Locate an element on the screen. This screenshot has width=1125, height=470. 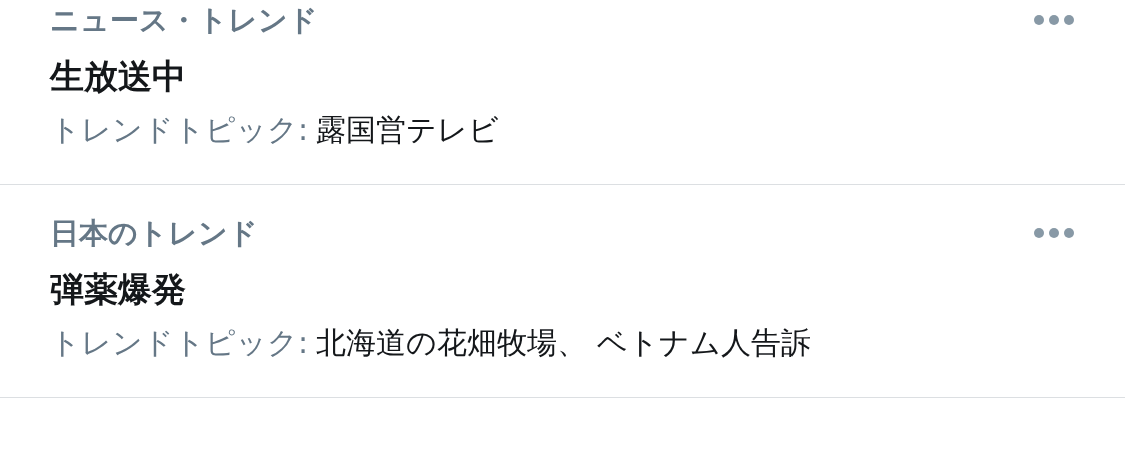
trend-category: 日本のトレンド is located at coordinates (154, 233).